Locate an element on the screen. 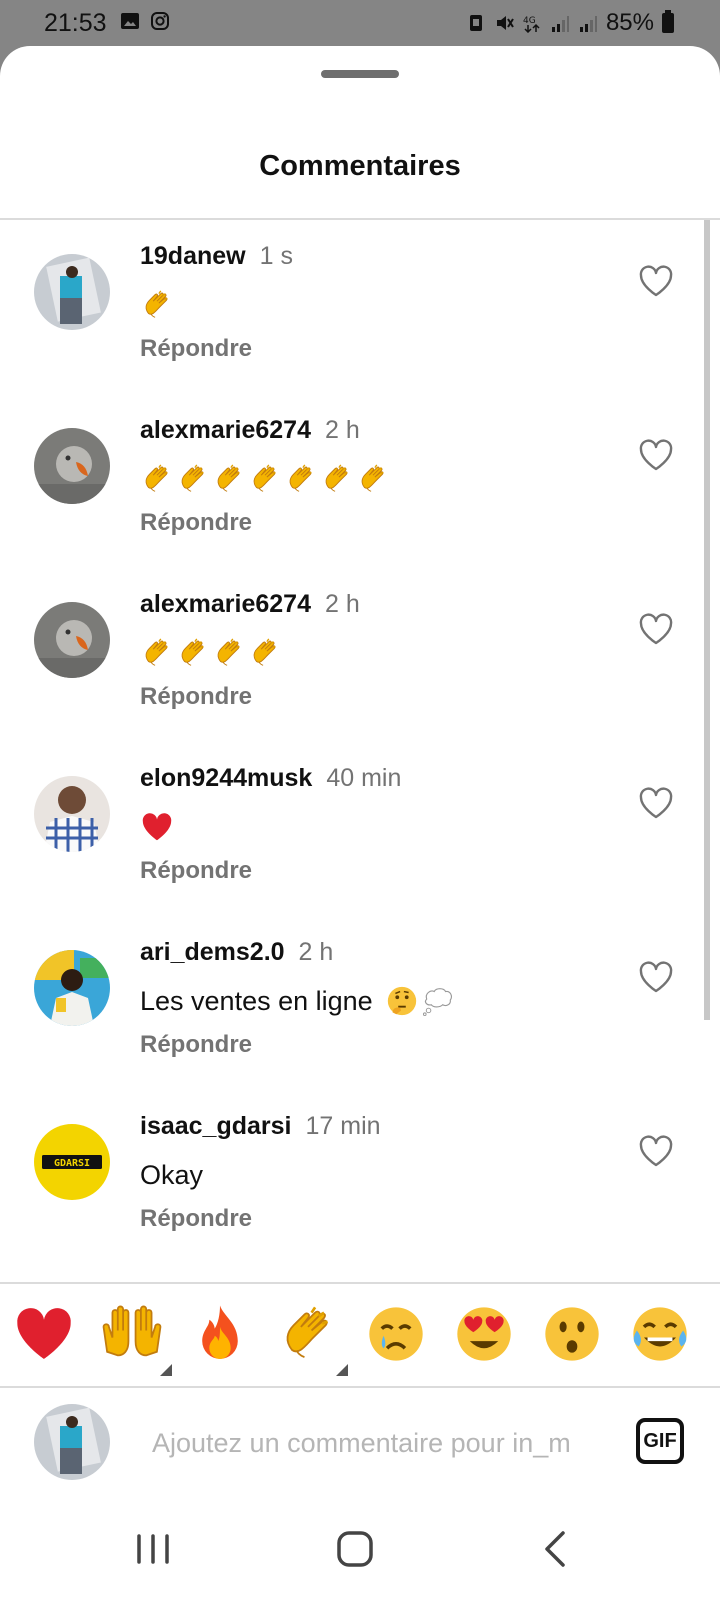 This screenshot has width=720, height=1600. surprised-emoji-icon is located at coordinates (572, 1334).